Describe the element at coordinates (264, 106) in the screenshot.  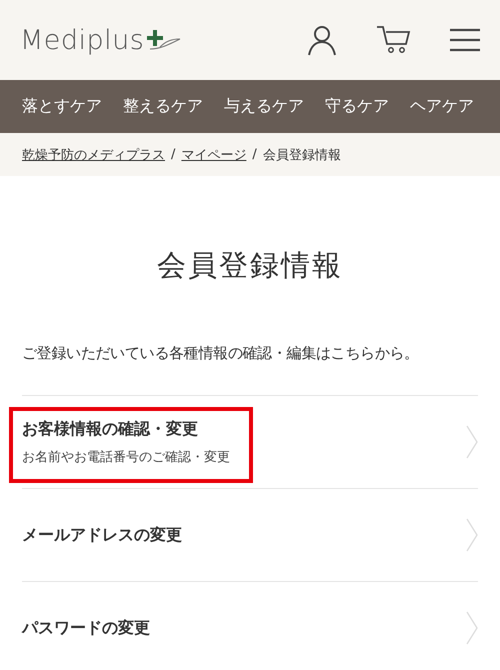
I see `nav-link: 与えるケア` at that location.